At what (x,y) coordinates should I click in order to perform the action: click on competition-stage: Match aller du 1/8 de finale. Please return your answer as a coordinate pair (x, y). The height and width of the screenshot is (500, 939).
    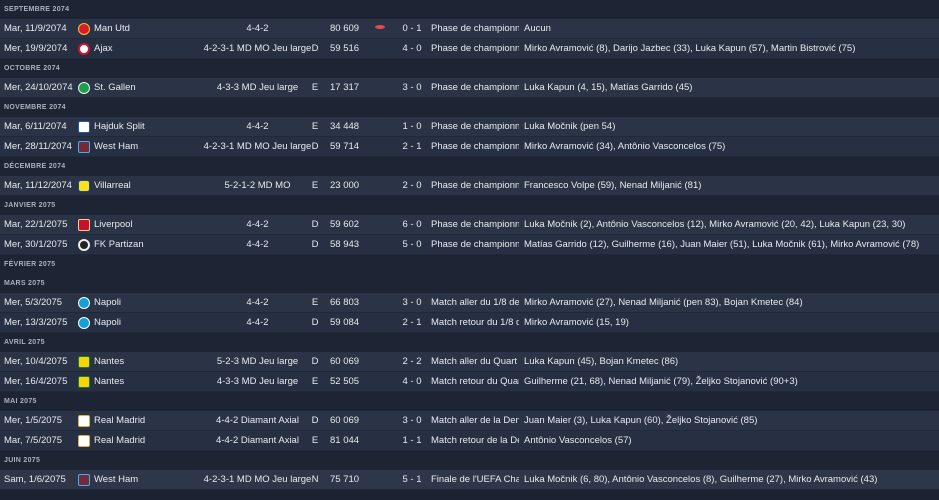
    Looking at the image, I should click on (475, 302).